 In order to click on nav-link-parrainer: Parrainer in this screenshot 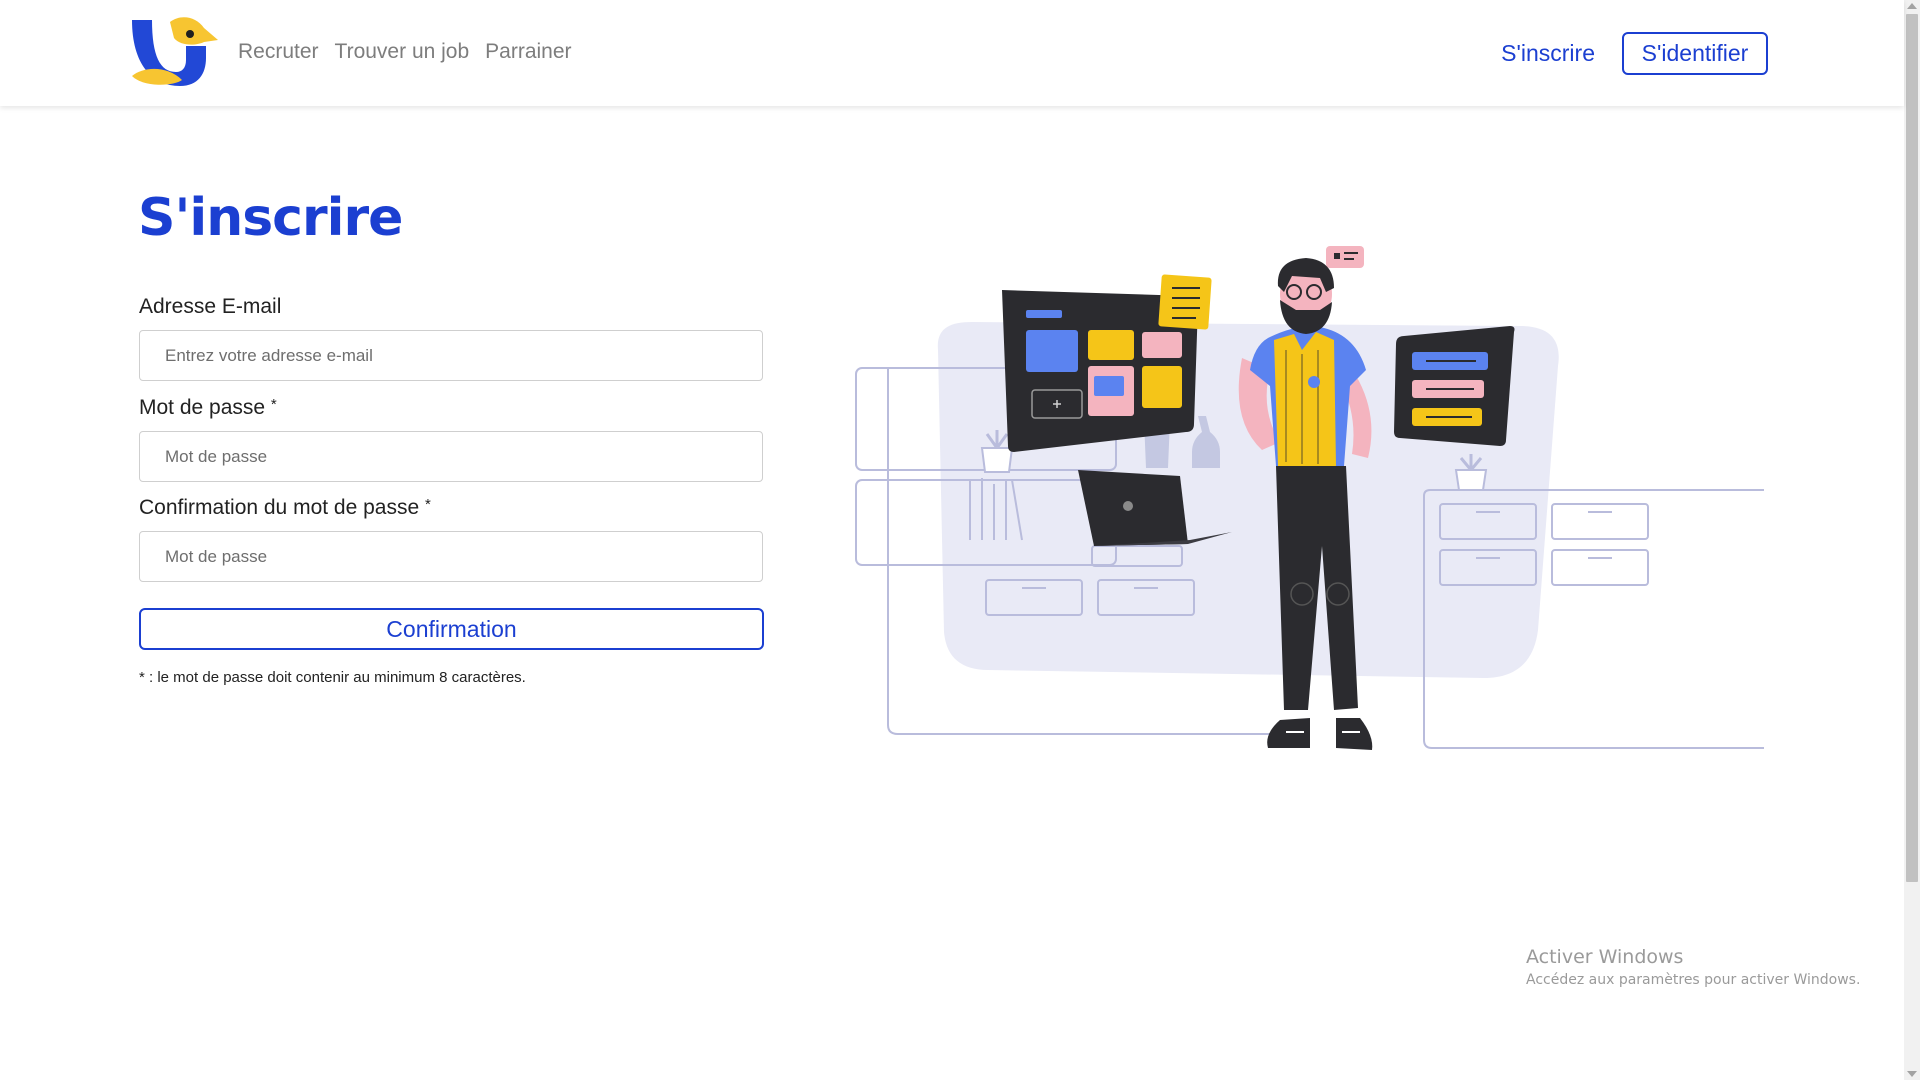, I will do `click(528, 52)`.